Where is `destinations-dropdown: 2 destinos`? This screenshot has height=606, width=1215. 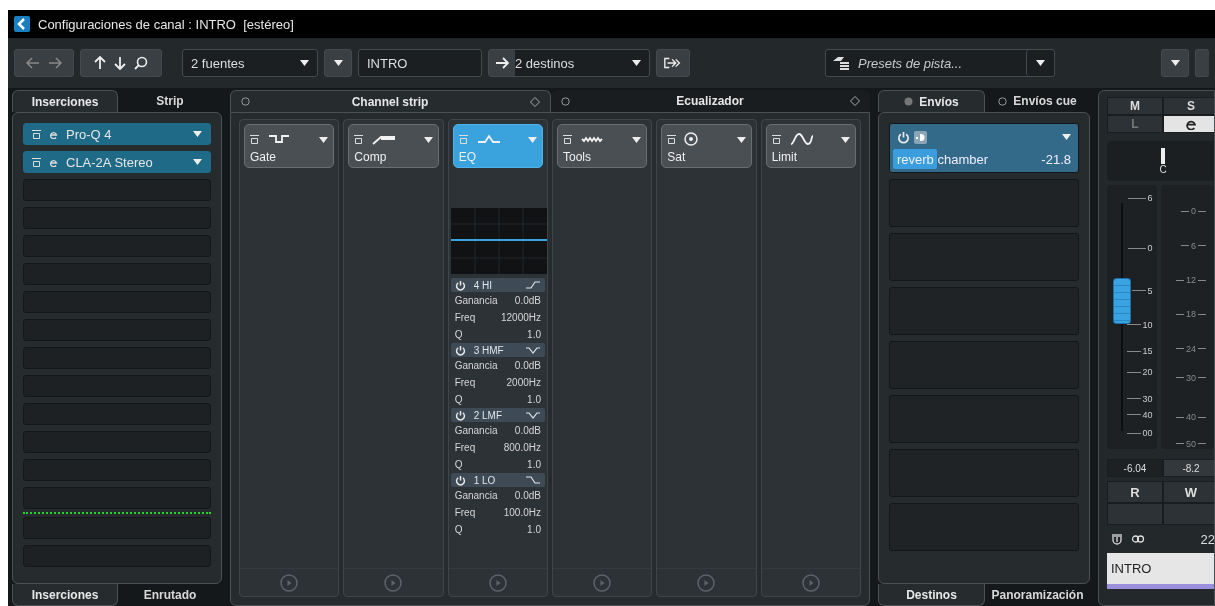 destinations-dropdown: 2 destinos is located at coordinates (569, 63).